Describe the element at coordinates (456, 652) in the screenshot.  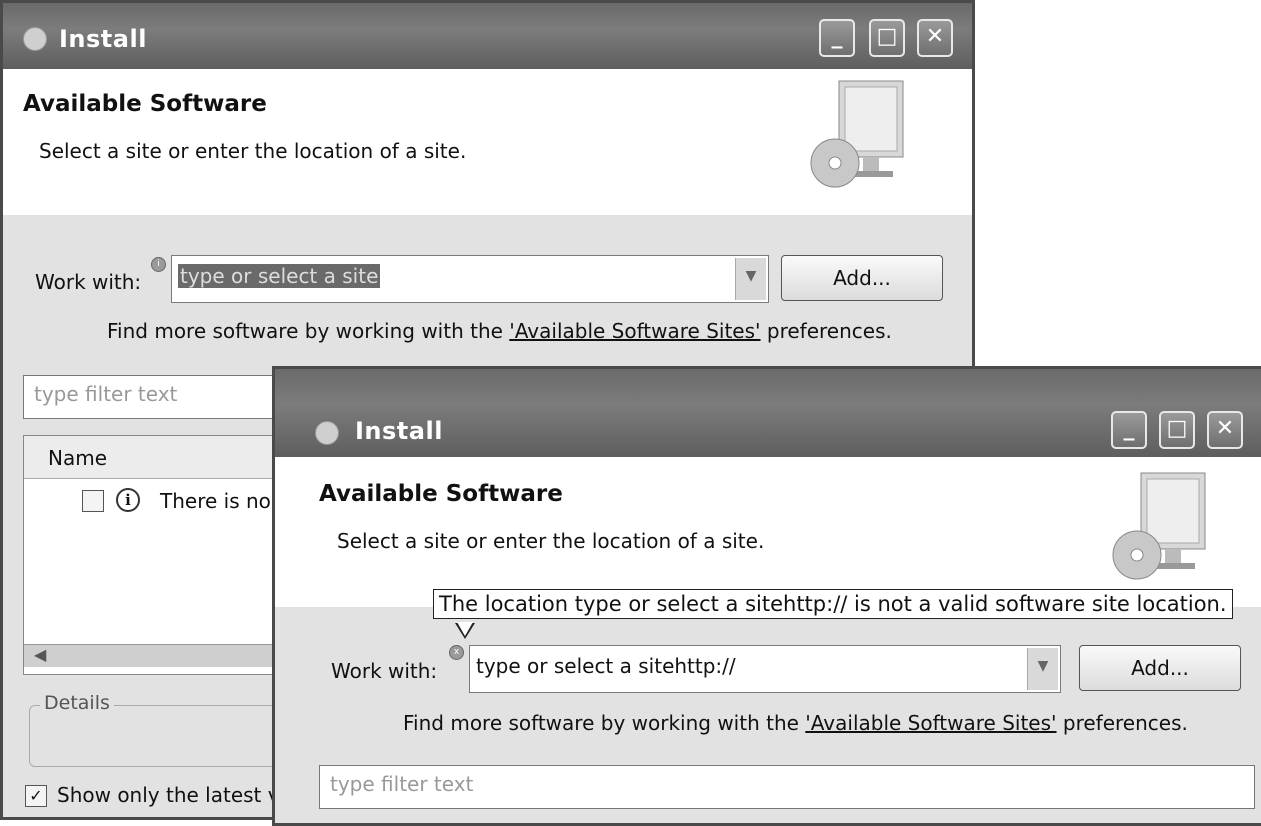
I see `error-decoration-icon: x` at that location.